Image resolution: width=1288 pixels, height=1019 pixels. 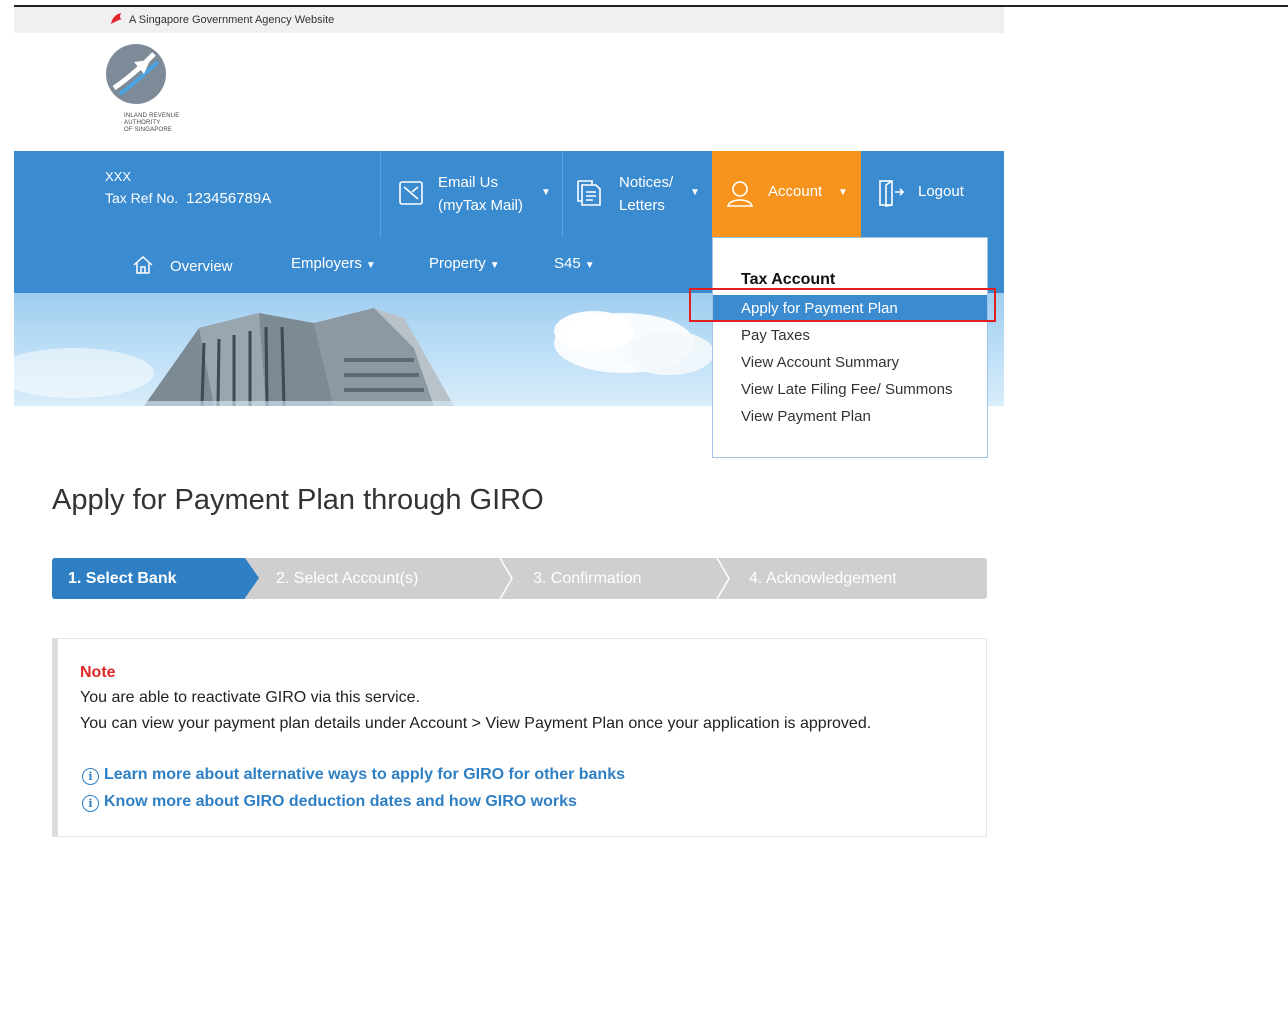 What do you see at coordinates (587, 578) in the screenshot?
I see `step-3-confirmation: 3. Confirmation` at bounding box center [587, 578].